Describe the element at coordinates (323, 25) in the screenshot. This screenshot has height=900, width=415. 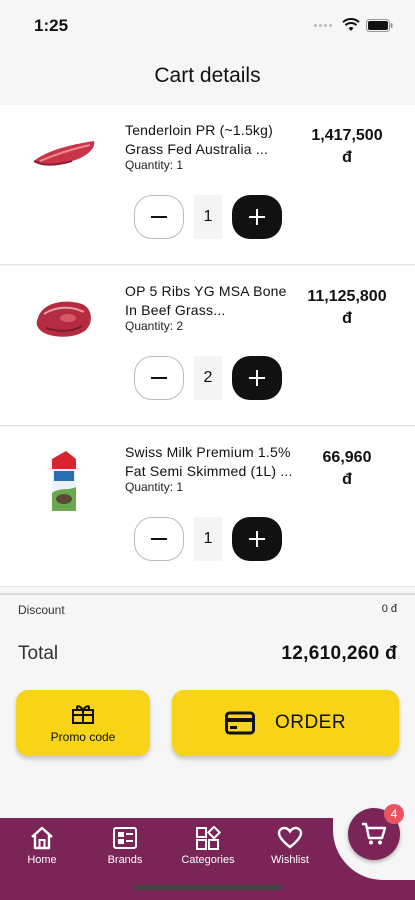
I see `signal-dots-icon` at that location.